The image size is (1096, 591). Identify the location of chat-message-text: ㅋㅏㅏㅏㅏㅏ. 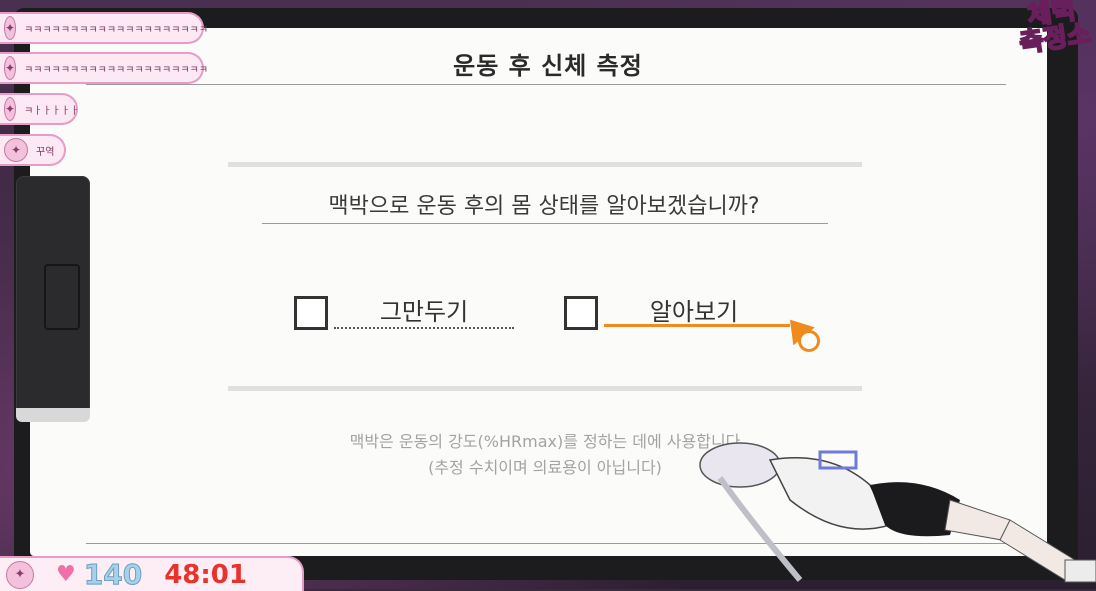
(52, 111).